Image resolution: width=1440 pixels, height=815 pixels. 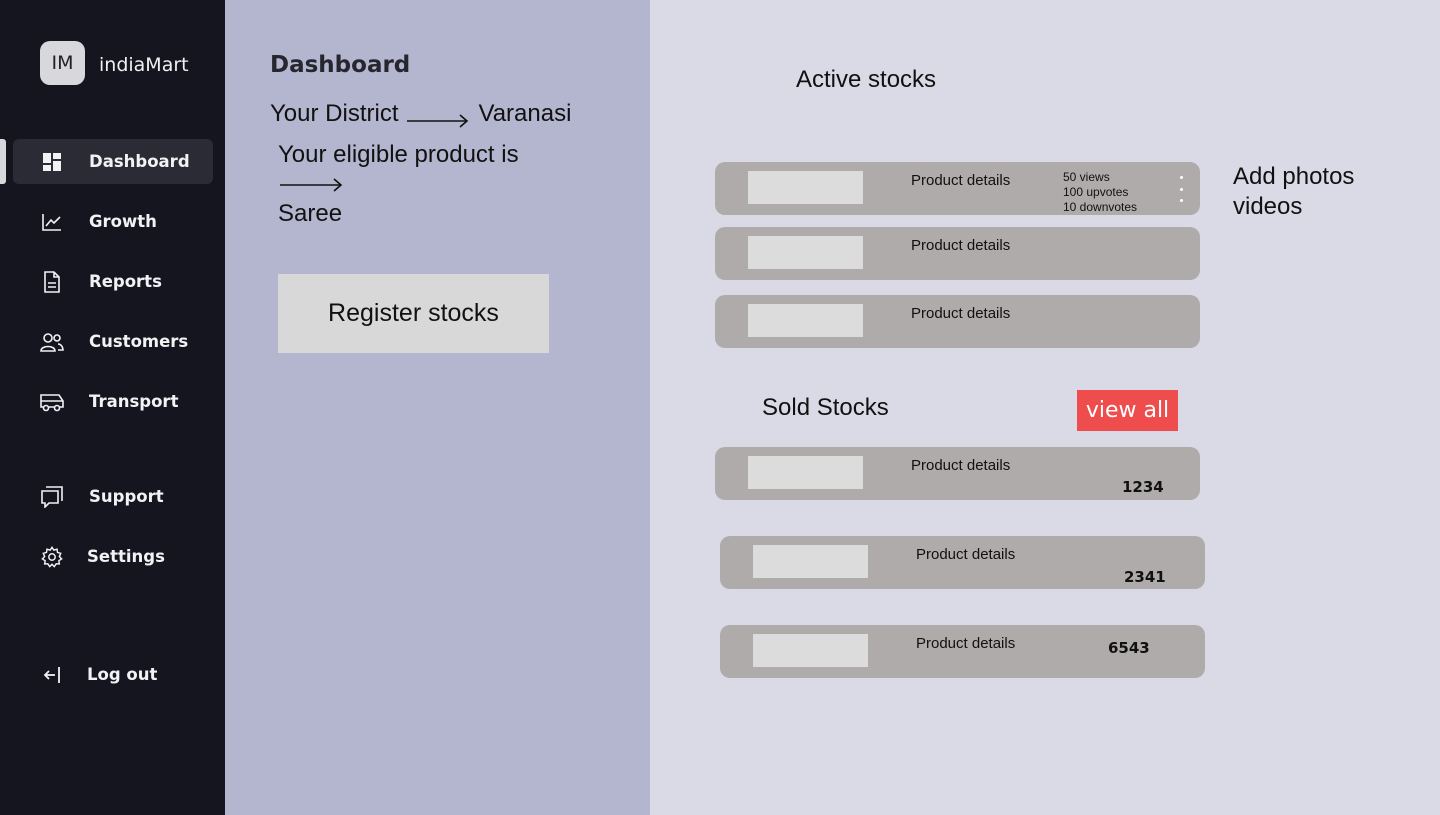 I want to click on sidebar-item-transport: Transport, so click(x=113, y=401).